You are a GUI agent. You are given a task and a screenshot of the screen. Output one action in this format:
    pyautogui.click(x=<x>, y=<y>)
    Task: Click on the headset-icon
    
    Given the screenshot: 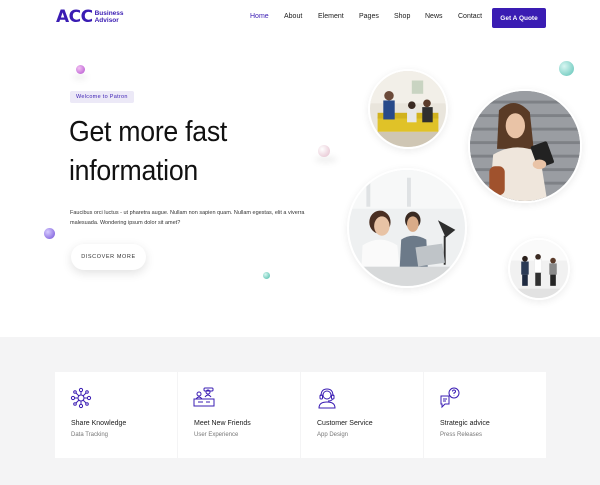 What is the action you would take?
    pyautogui.click(x=327, y=398)
    